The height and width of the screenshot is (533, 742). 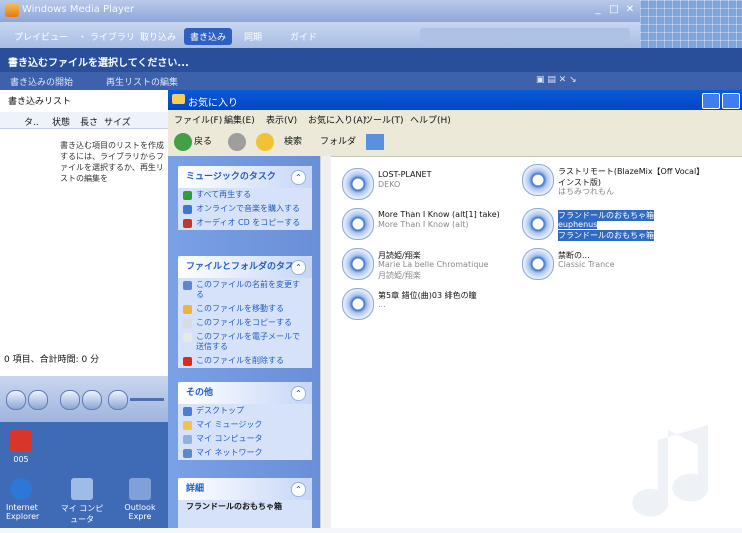 I want to click on menu-favorites: お気に入り(A), so click(x=337, y=119).